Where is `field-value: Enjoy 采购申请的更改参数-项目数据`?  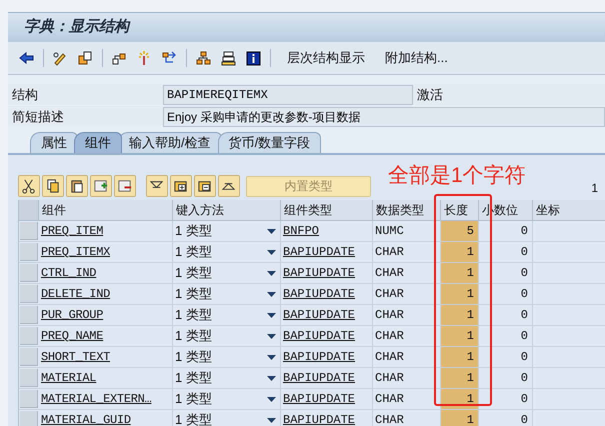 field-value: Enjoy 采购申请的更改参数-项目数据 is located at coordinates (384, 116).